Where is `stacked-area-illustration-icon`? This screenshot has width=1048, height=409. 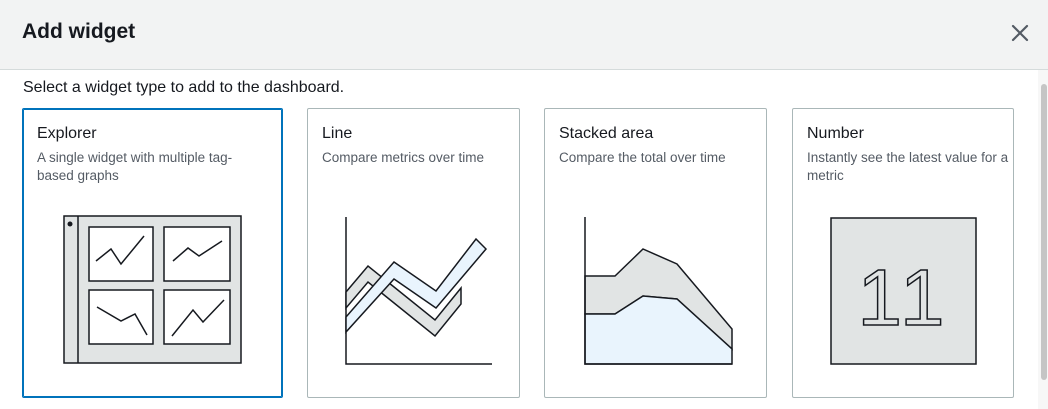
stacked-area-illustration-icon is located at coordinates (658, 291).